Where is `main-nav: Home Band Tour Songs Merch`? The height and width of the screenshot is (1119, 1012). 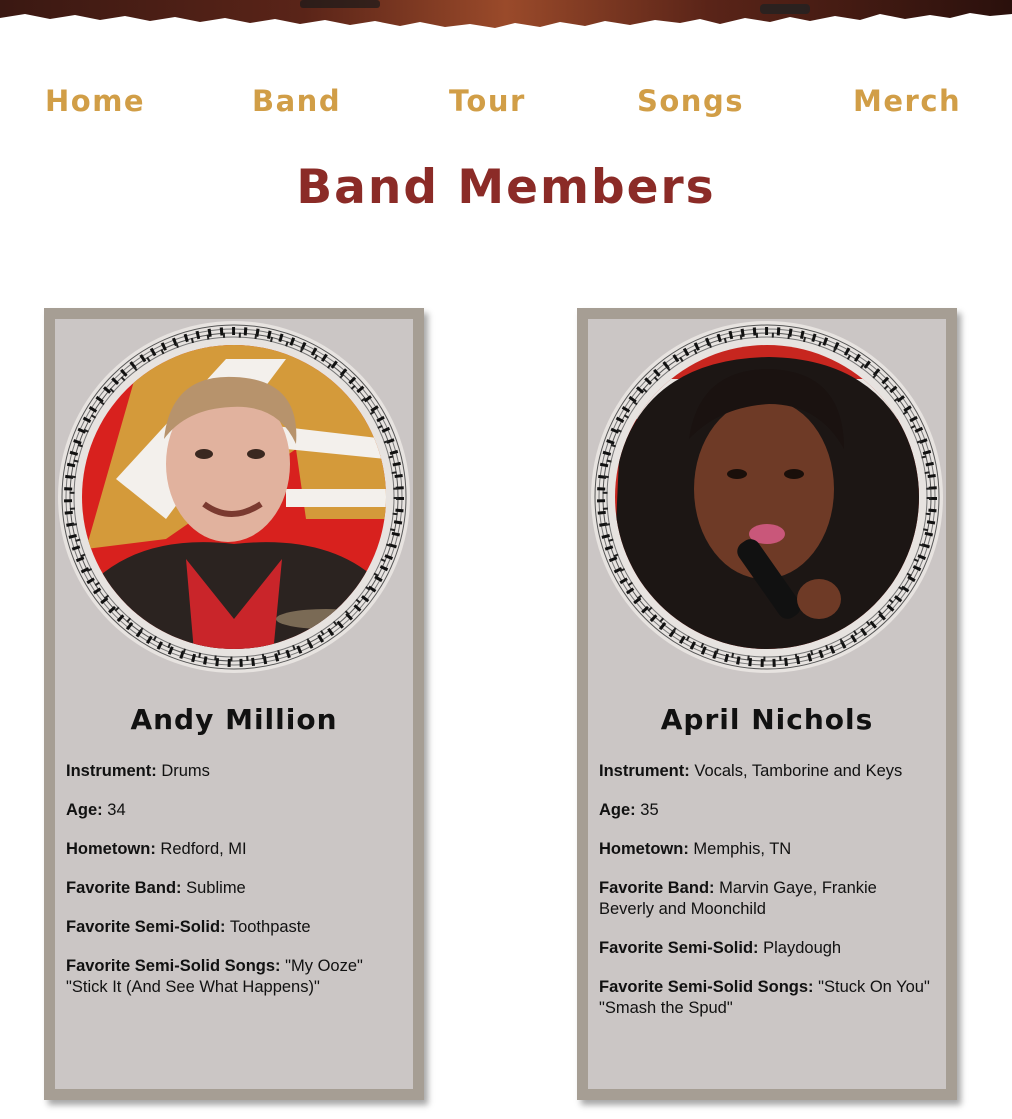 main-nav: Home Band Tour Songs Merch is located at coordinates (506, 102).